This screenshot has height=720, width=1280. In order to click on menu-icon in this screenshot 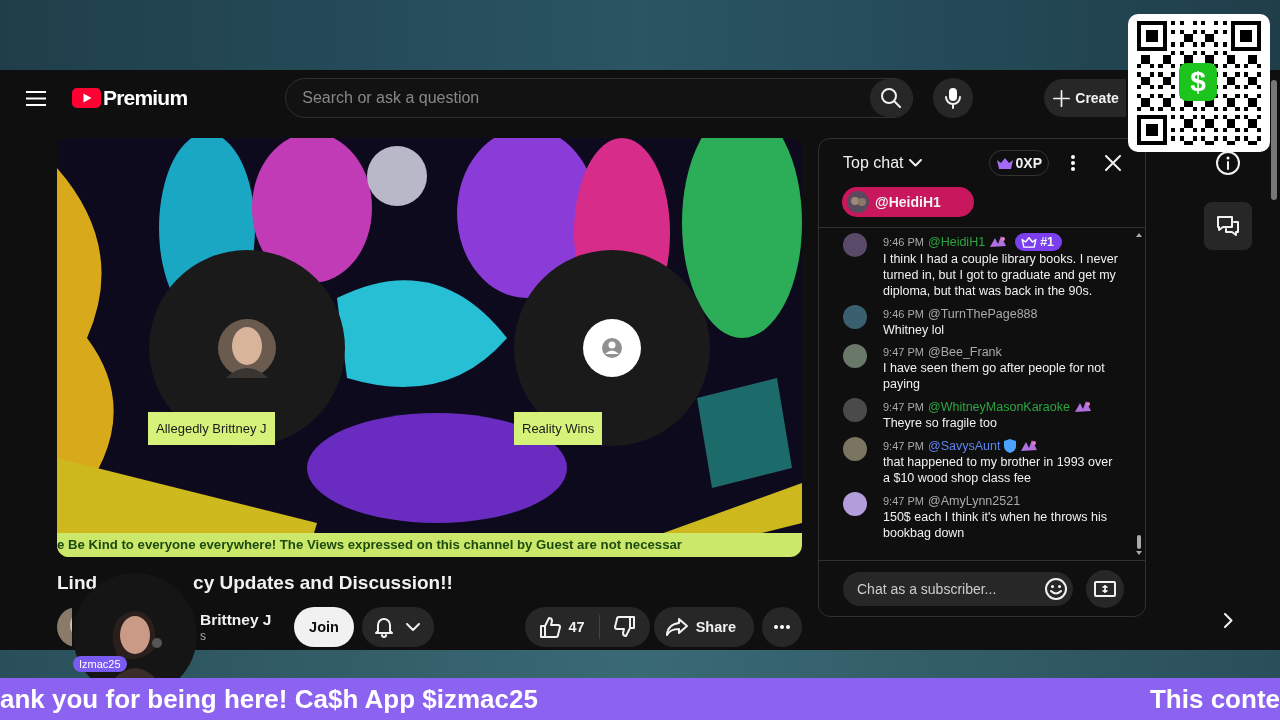, I will do `click(36, 98)`.